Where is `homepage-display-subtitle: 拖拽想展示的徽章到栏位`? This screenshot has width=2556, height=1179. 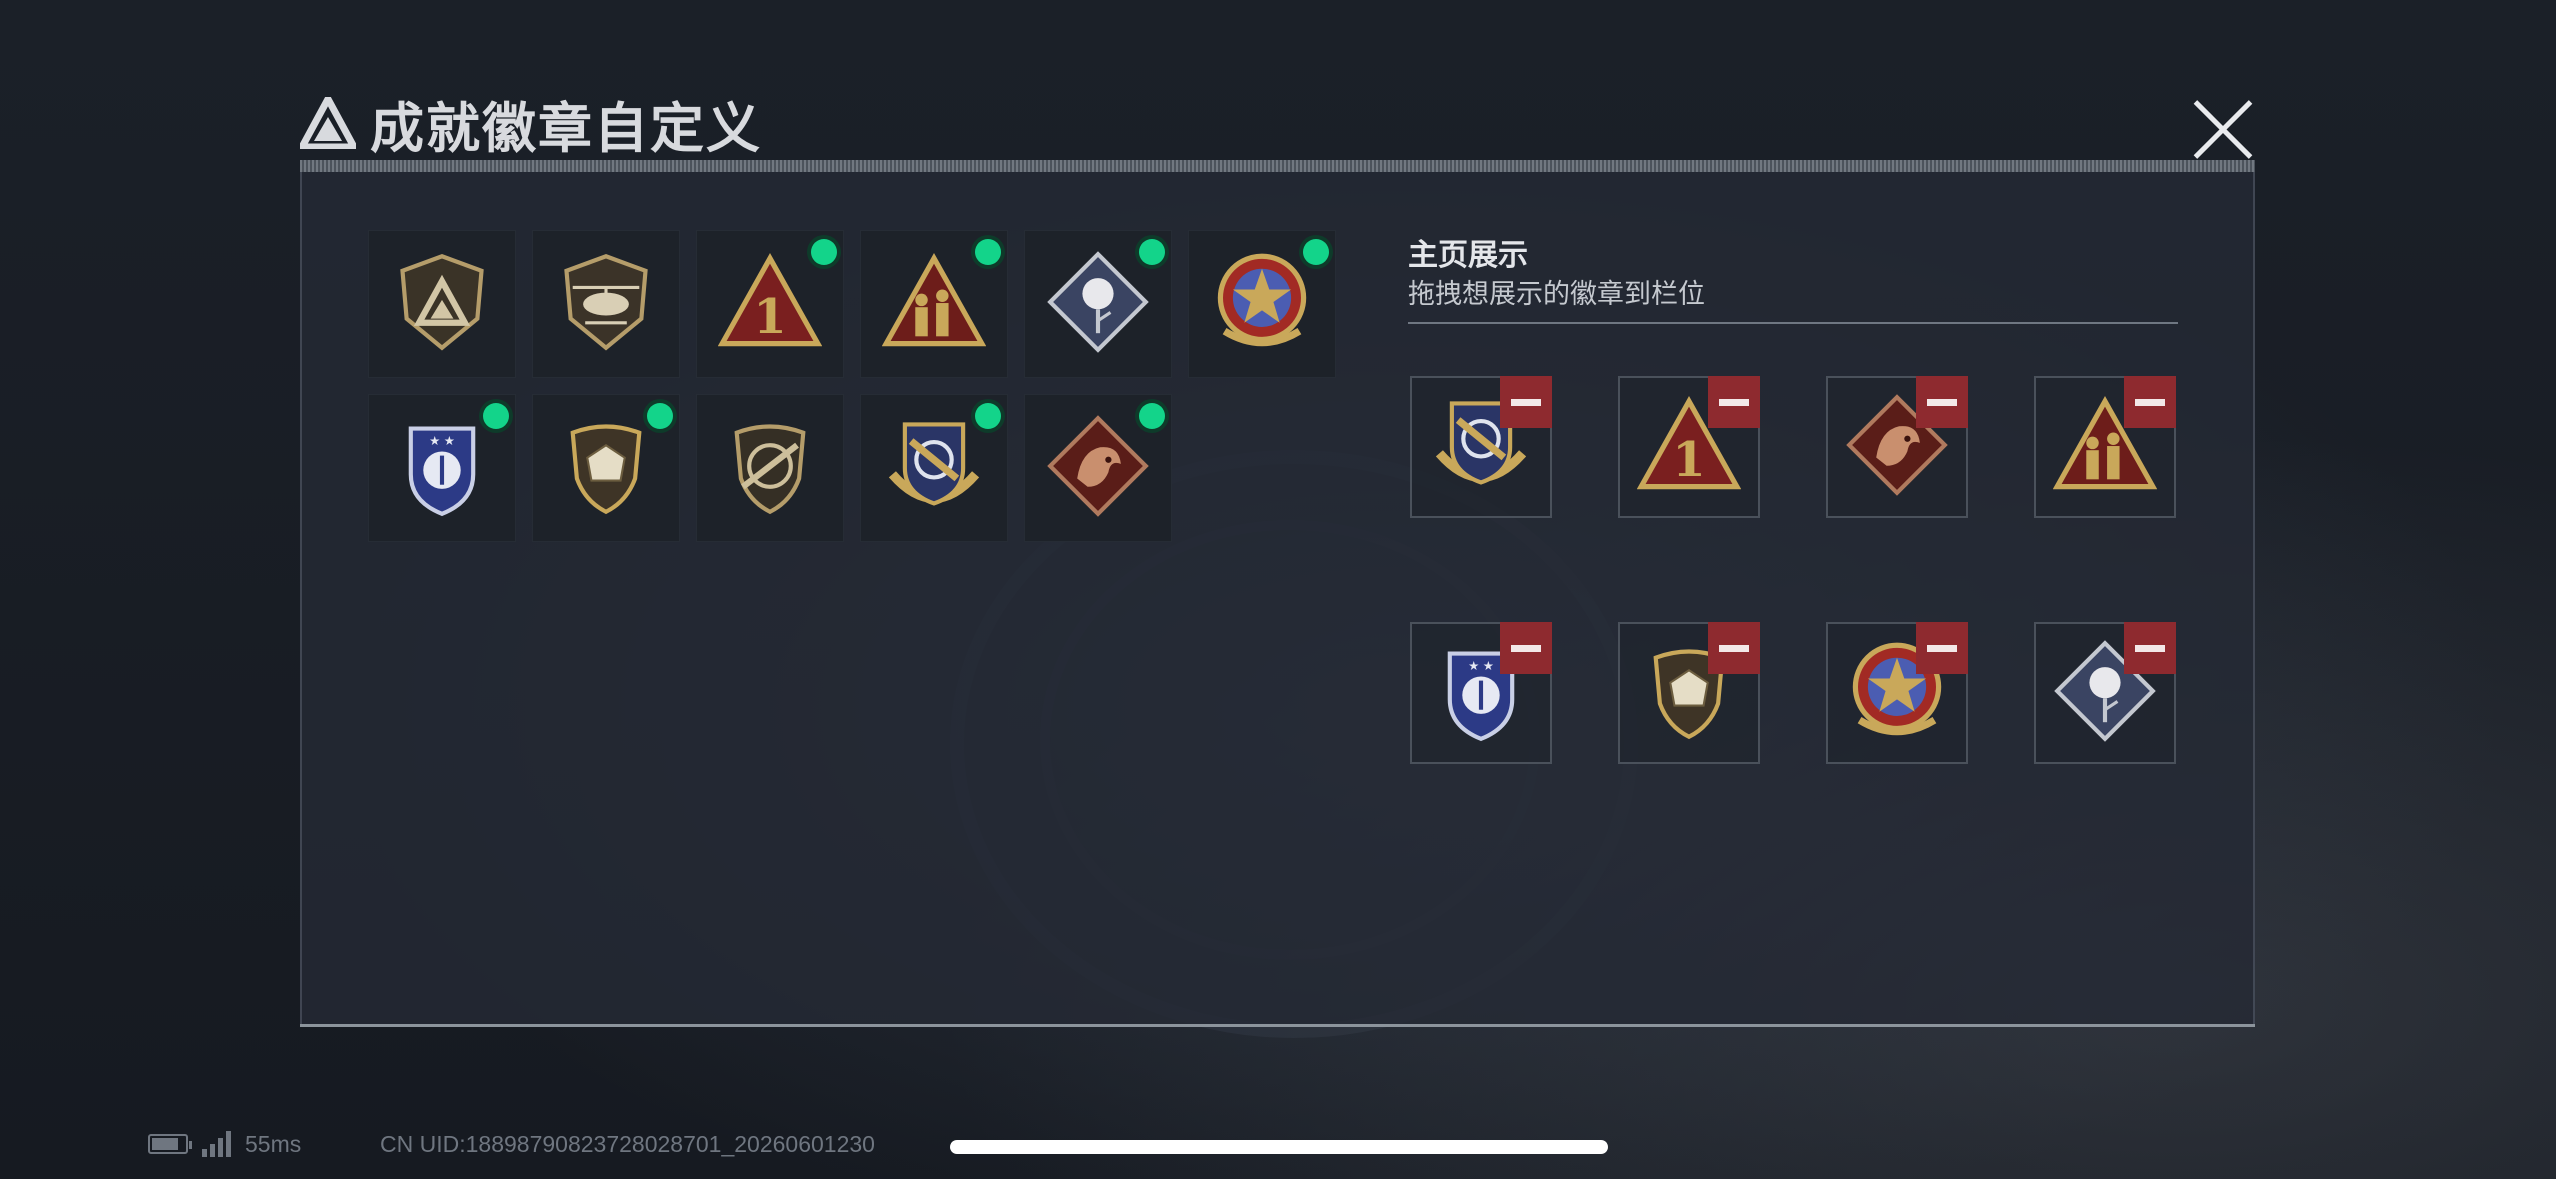
homepage-display-subtitle: 拖拽想展示的徽章到栏位 is located at coordinates (1556, 294).